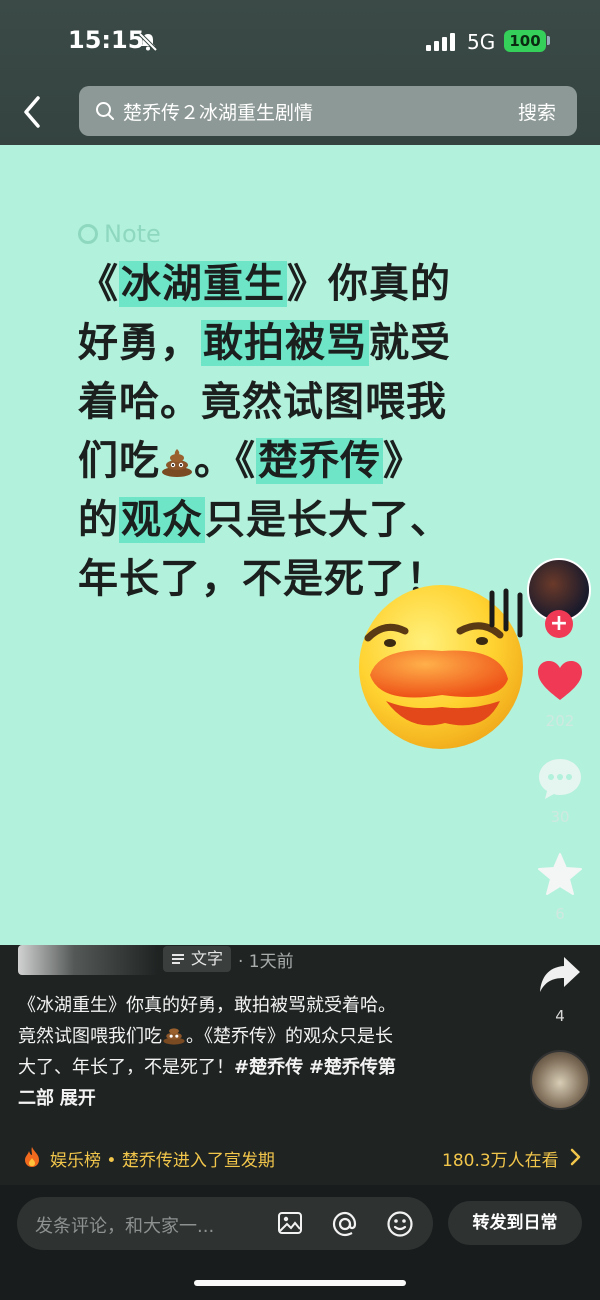  I want to click on hashtag-link-cont: 二部, so click(36, 1098).